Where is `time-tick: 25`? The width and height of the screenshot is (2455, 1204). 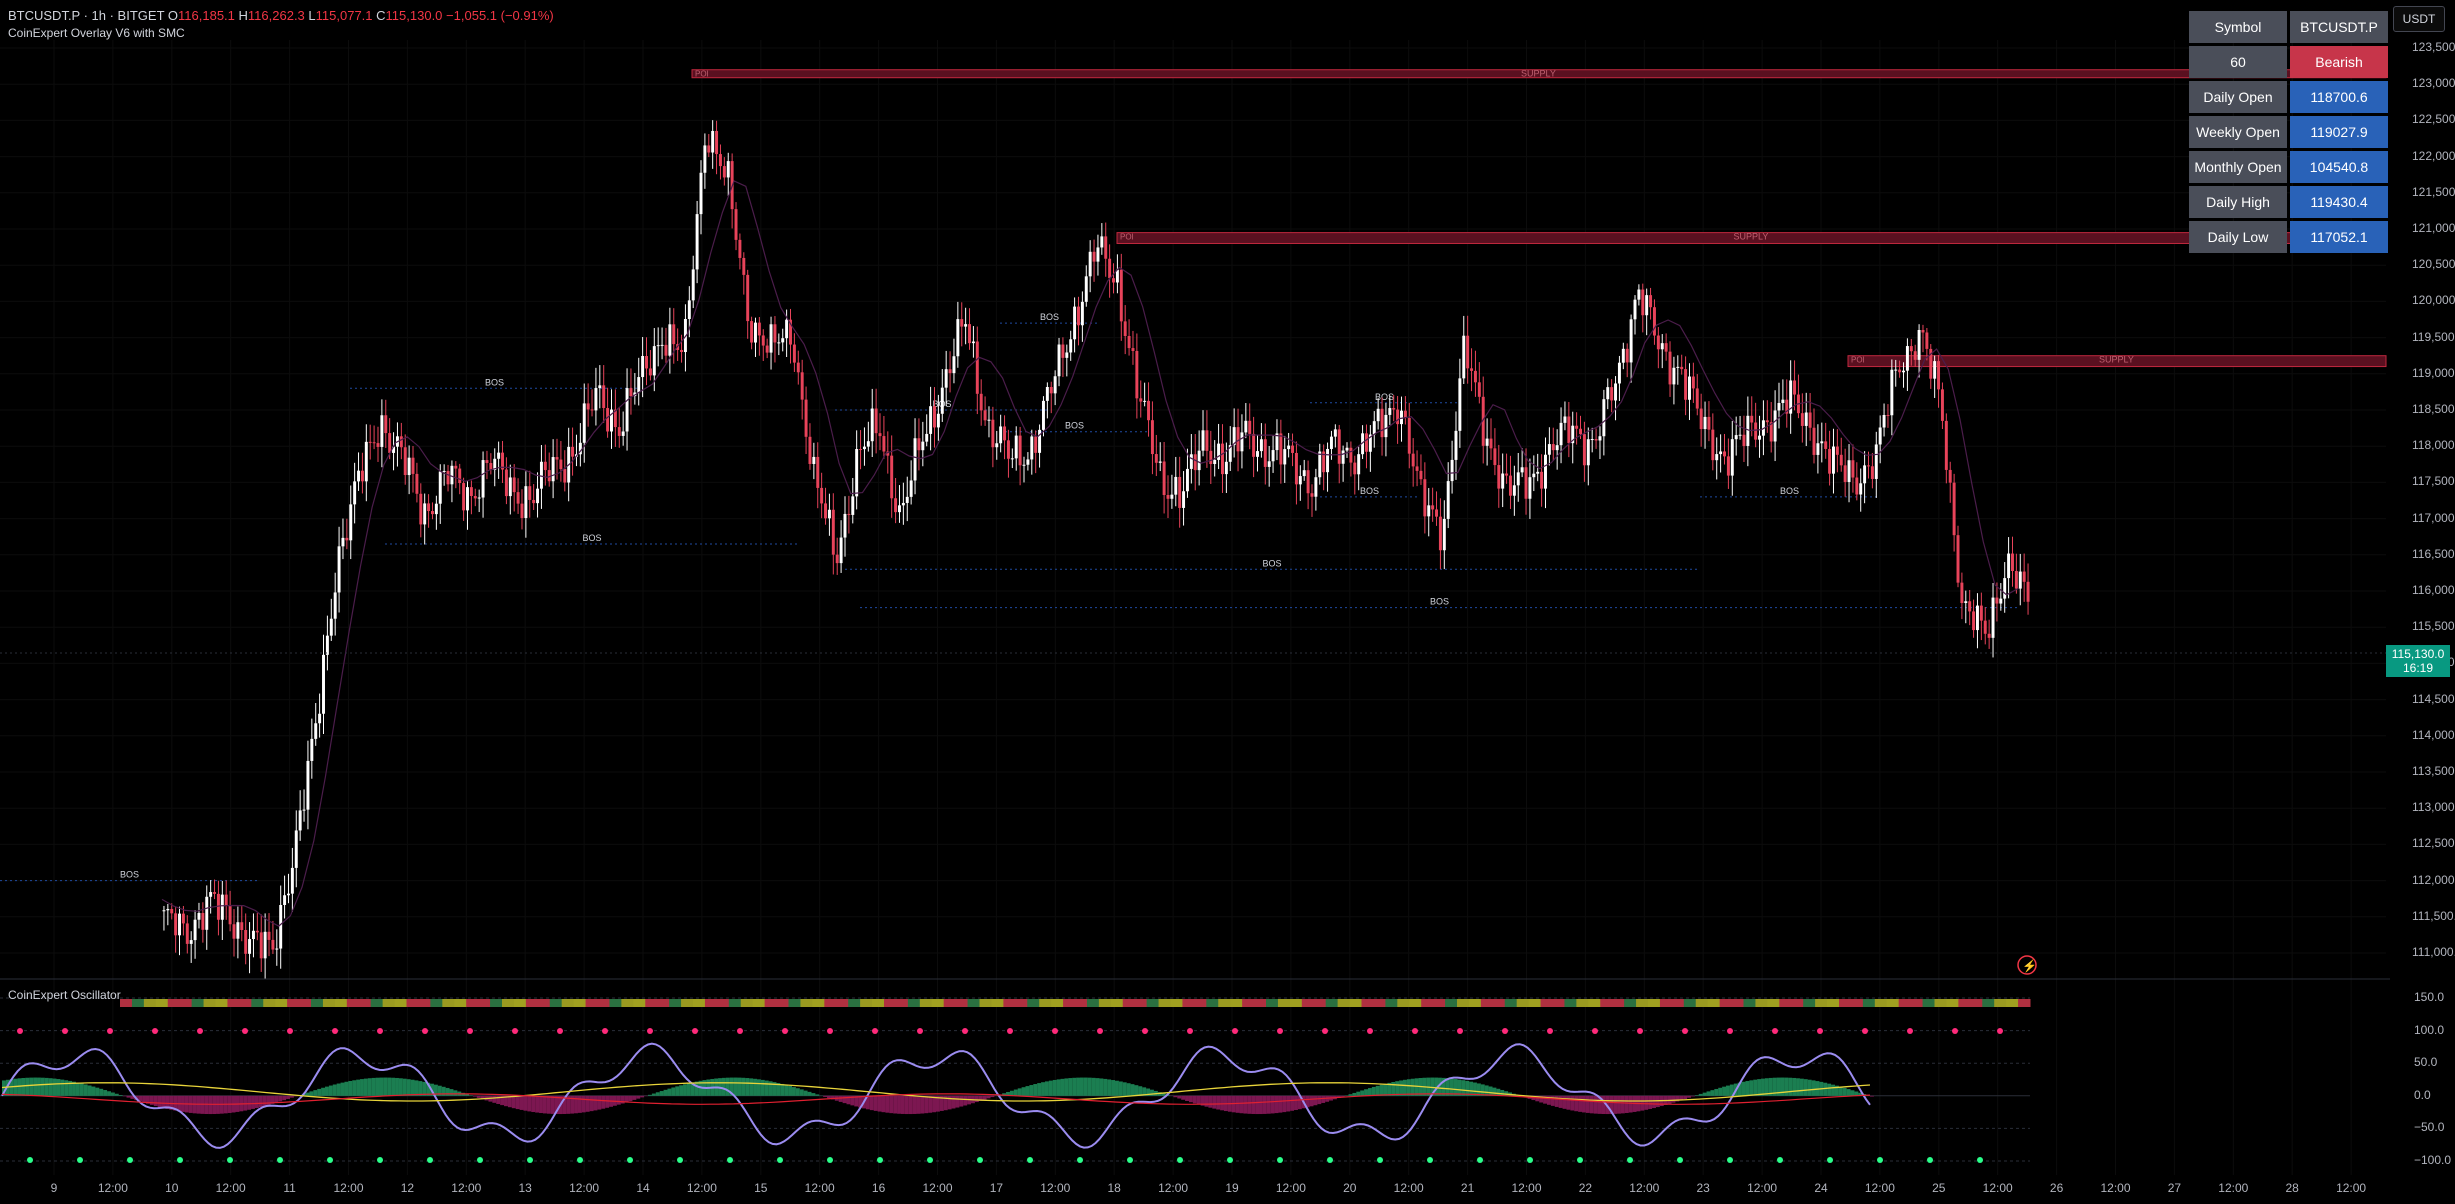
time-tick: 25 is located at coordinates (1939, 1188).